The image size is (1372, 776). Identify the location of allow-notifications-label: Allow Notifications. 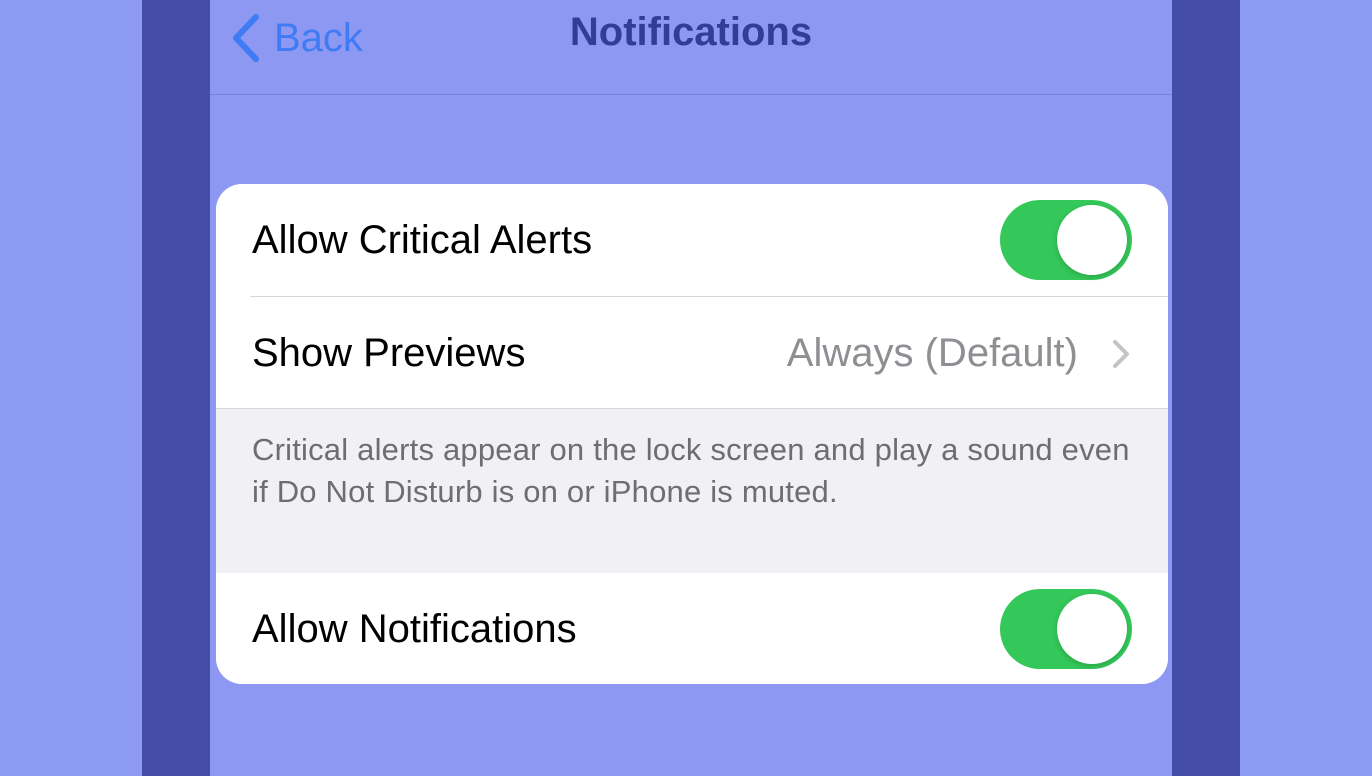
(414, 628).